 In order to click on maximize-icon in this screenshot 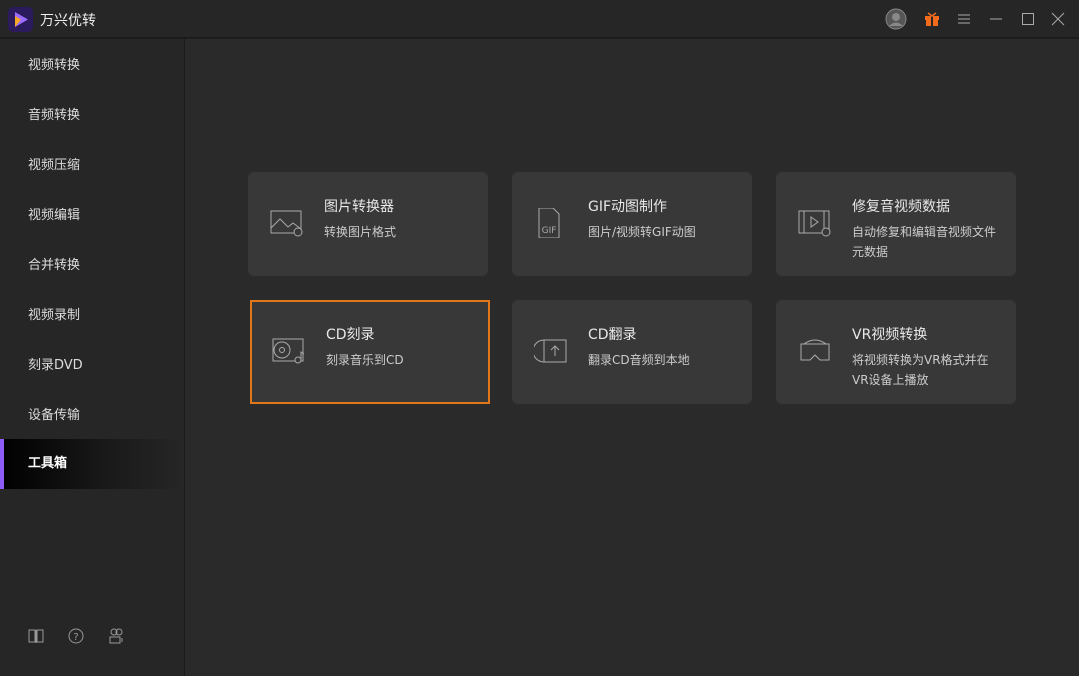, I will do `click(1028, 19)`.